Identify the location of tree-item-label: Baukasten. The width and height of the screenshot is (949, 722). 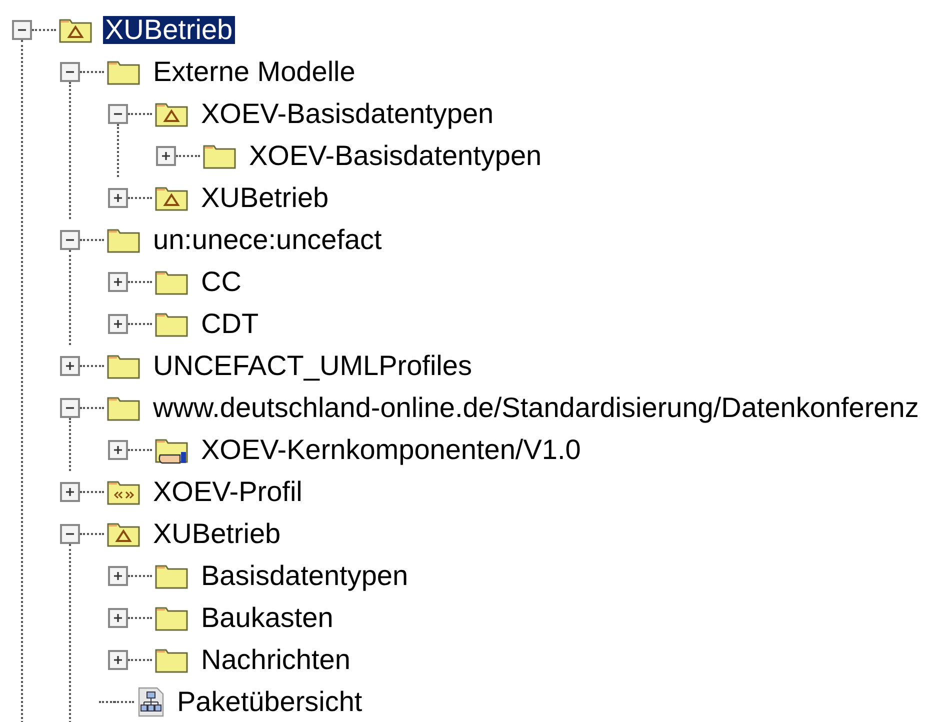
(267, 618).